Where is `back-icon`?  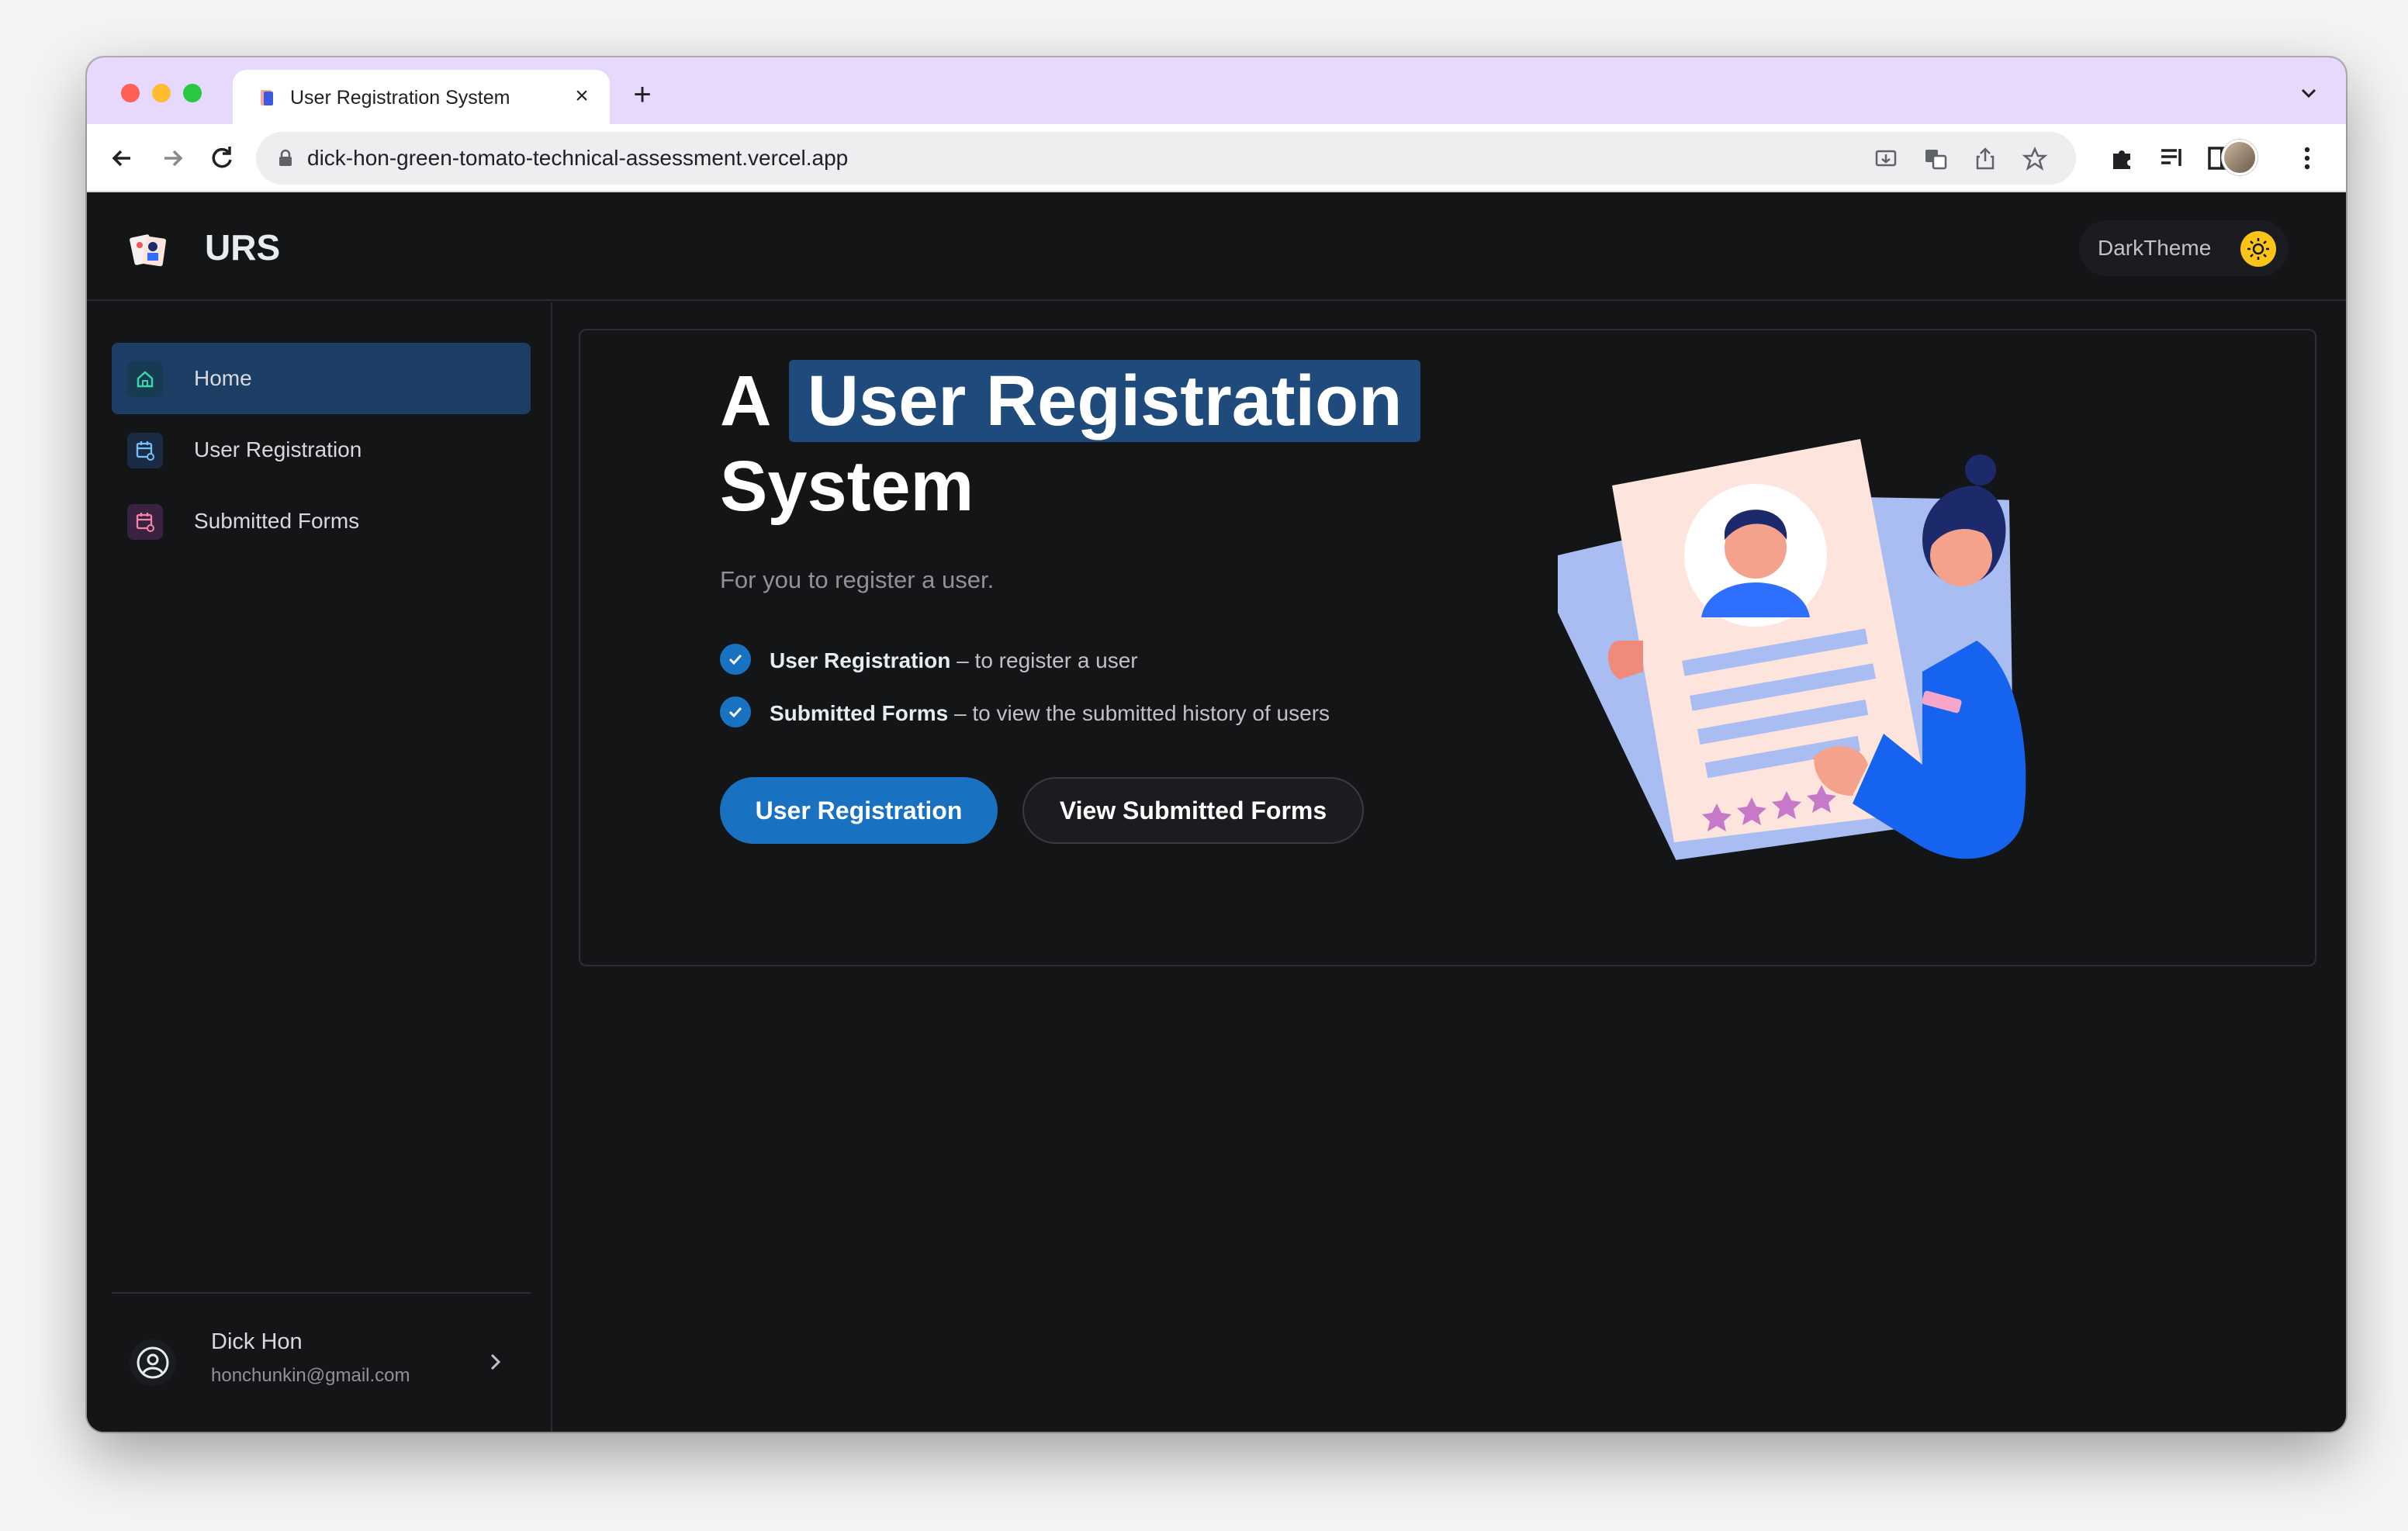
back-icon is located at coordinates (122, 158).